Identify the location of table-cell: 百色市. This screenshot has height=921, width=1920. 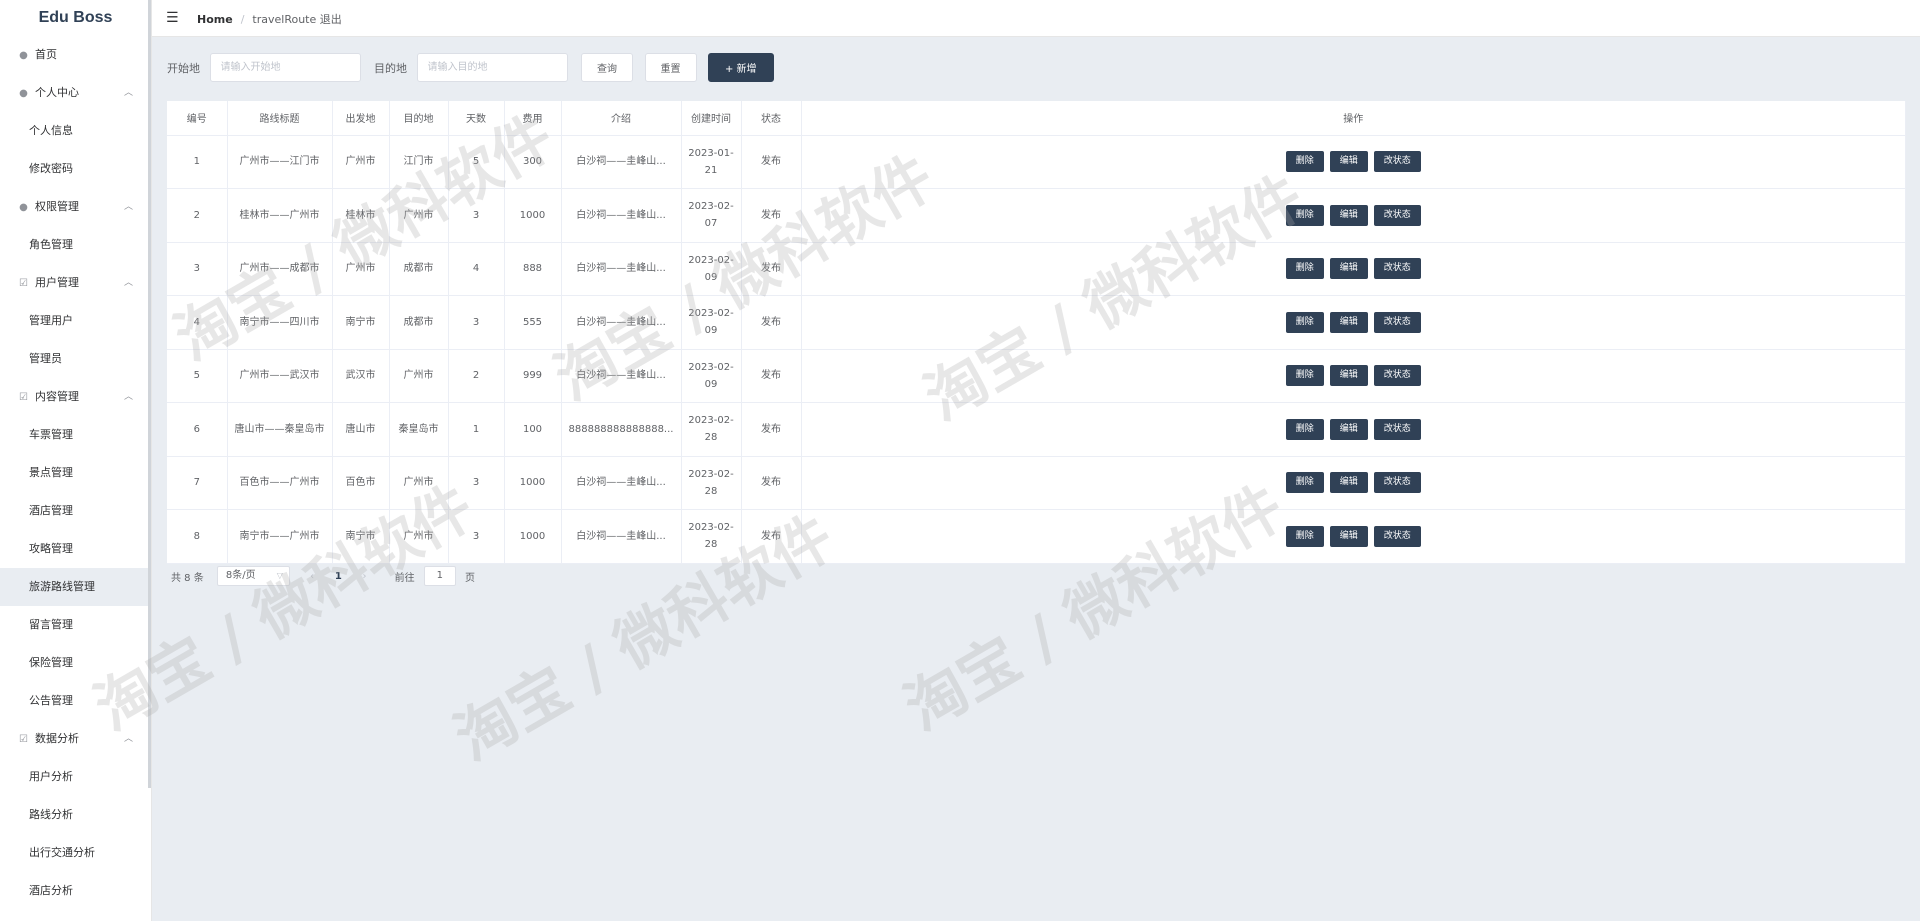
(361, 483).